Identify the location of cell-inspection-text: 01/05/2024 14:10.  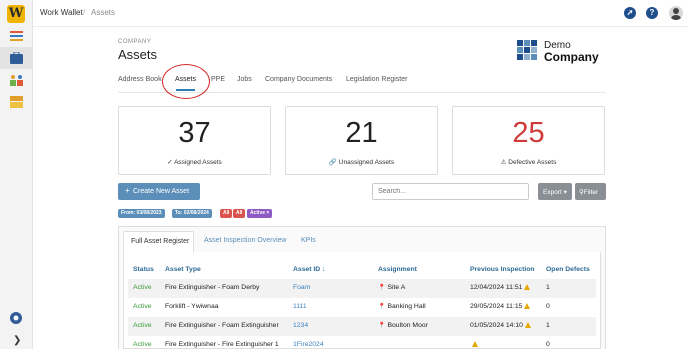
(496, 325).